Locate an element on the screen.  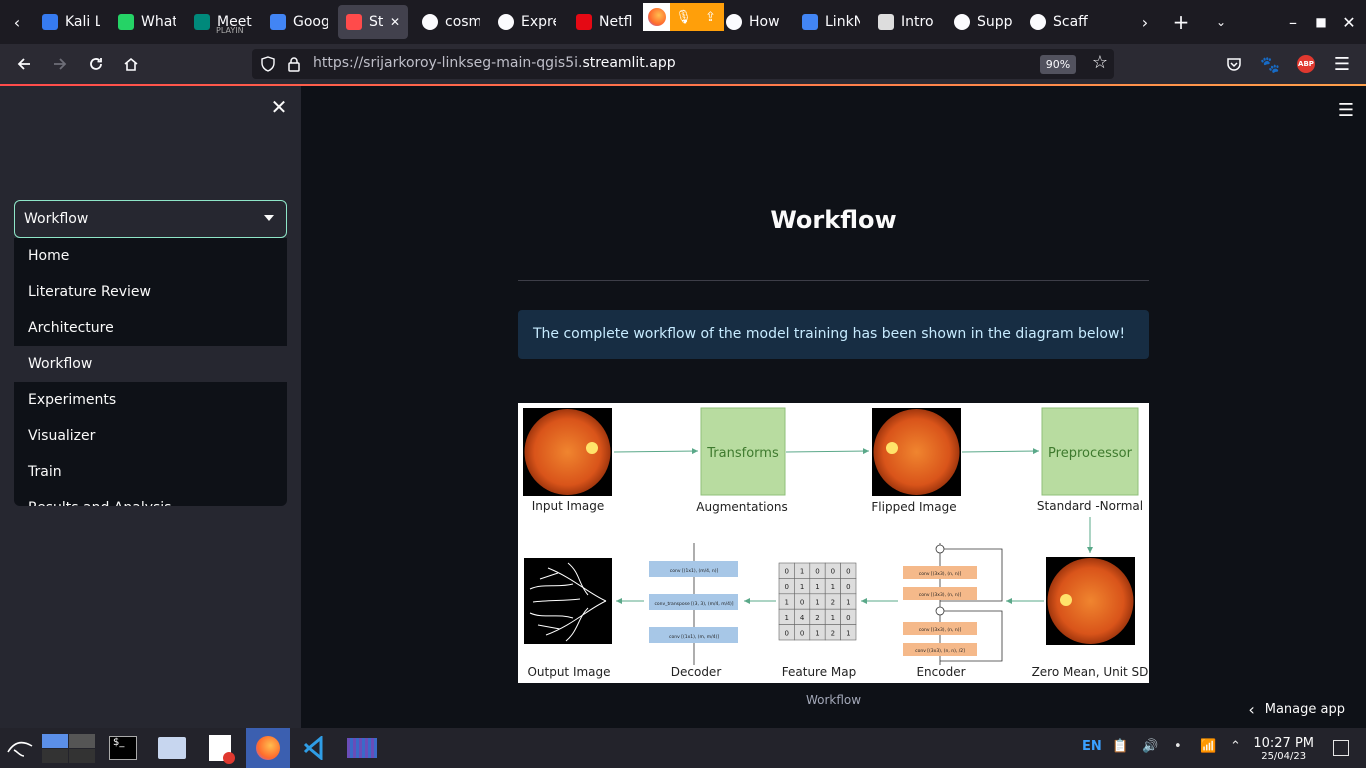
tab-6: Expre is located at coordinates (527, 22).